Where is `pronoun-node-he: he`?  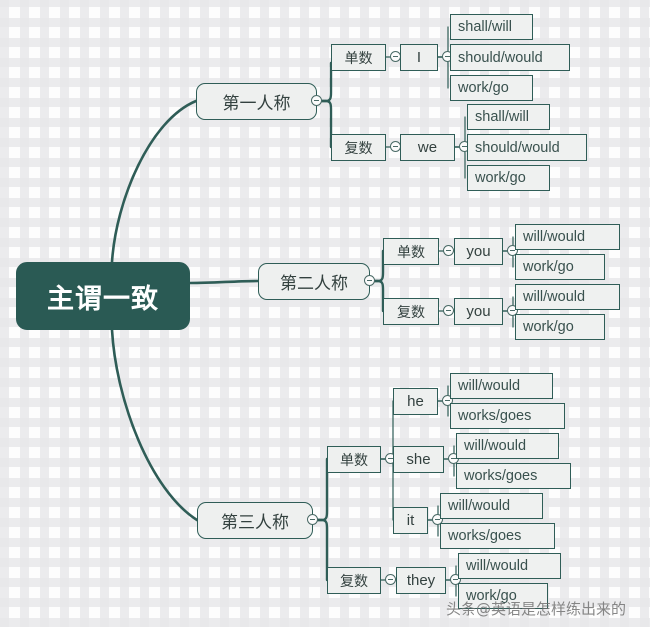
pronoun-node-he: he is located at coordinates (415, 401).